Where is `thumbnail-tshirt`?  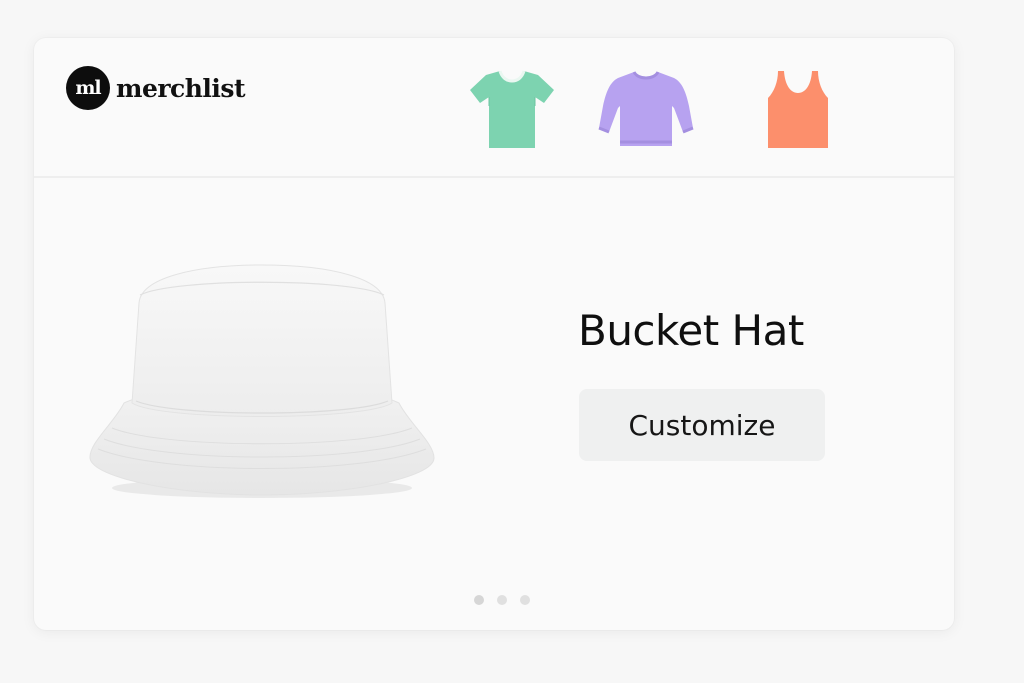
thumbnail-tshirt is located at coordinates (512, 109).